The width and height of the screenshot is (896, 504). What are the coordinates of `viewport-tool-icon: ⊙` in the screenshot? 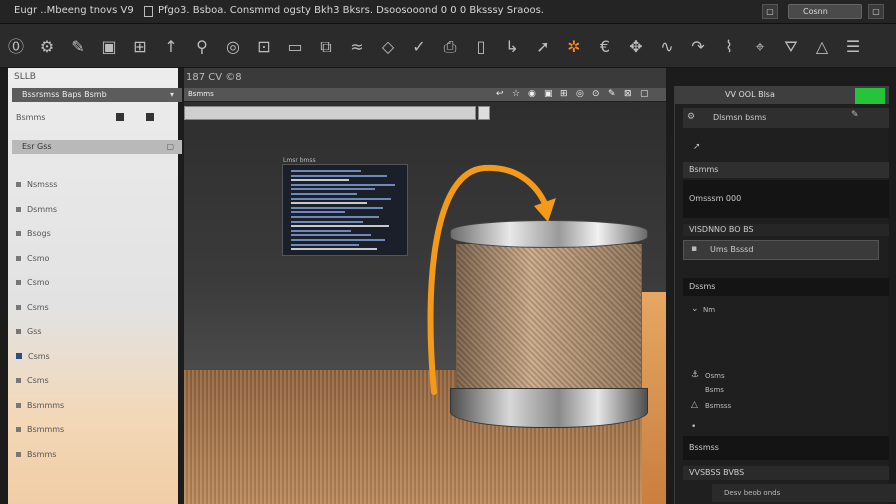 It's located at (596, 94).